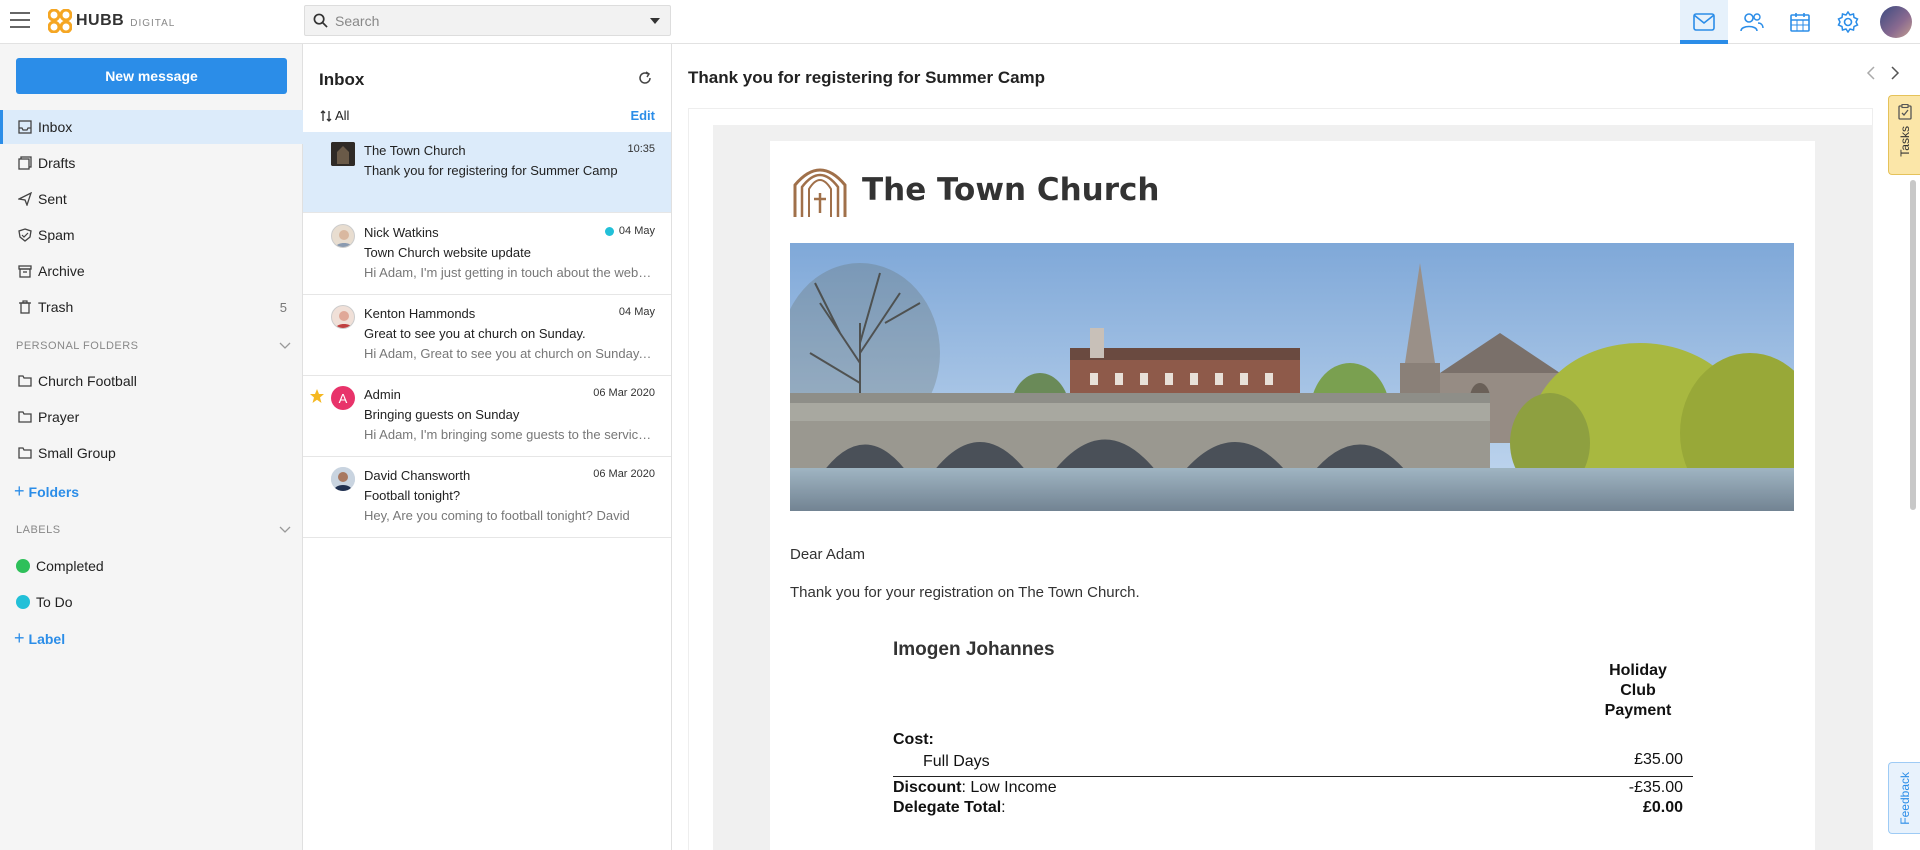 Image resolution: width=1920 pixels, height=850 pixels. I want to click on church-header: The Town Church, so click(974, 190).